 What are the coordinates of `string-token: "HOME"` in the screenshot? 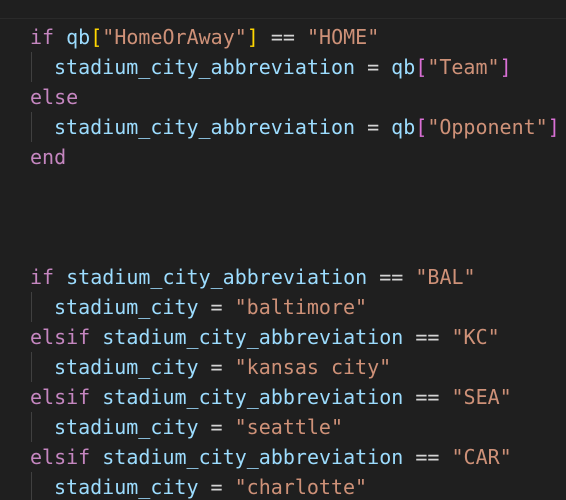 It's located at (343, 37).